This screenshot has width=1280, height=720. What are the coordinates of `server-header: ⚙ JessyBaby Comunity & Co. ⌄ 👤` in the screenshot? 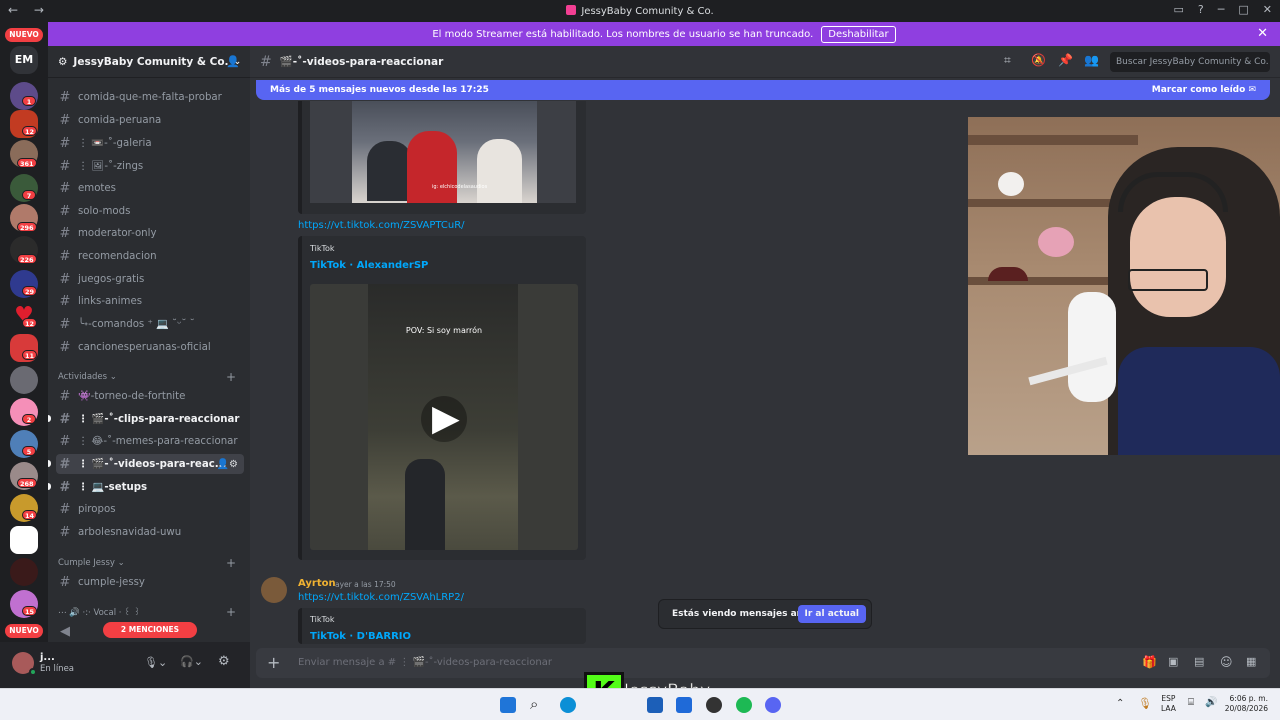 It's located at (149, 62).